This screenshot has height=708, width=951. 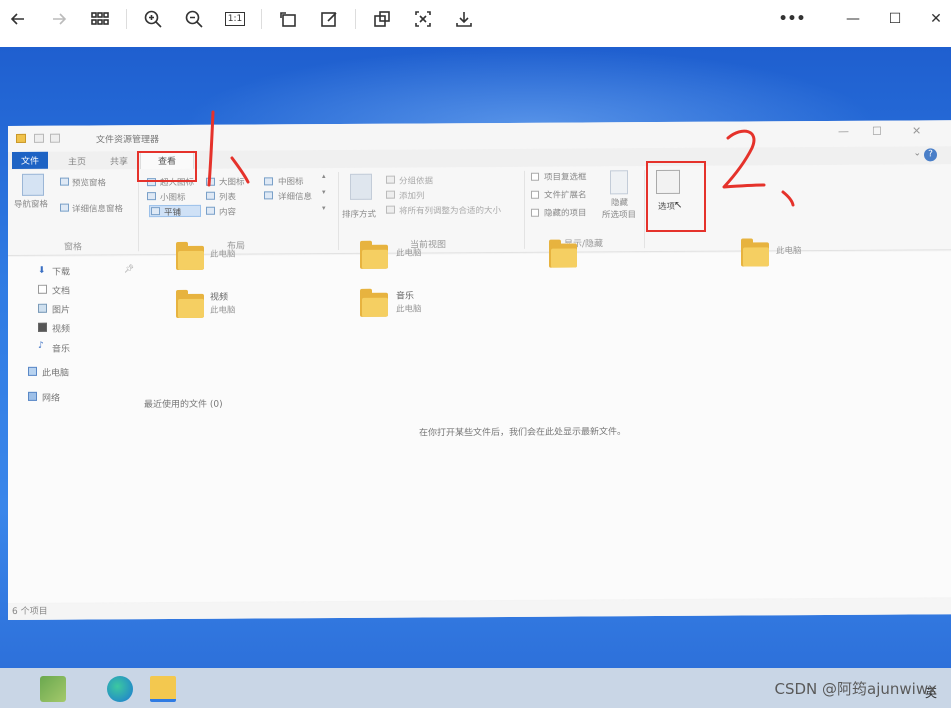 I want to click on nav-item-music: 音乐, so click(x=61, y=348).